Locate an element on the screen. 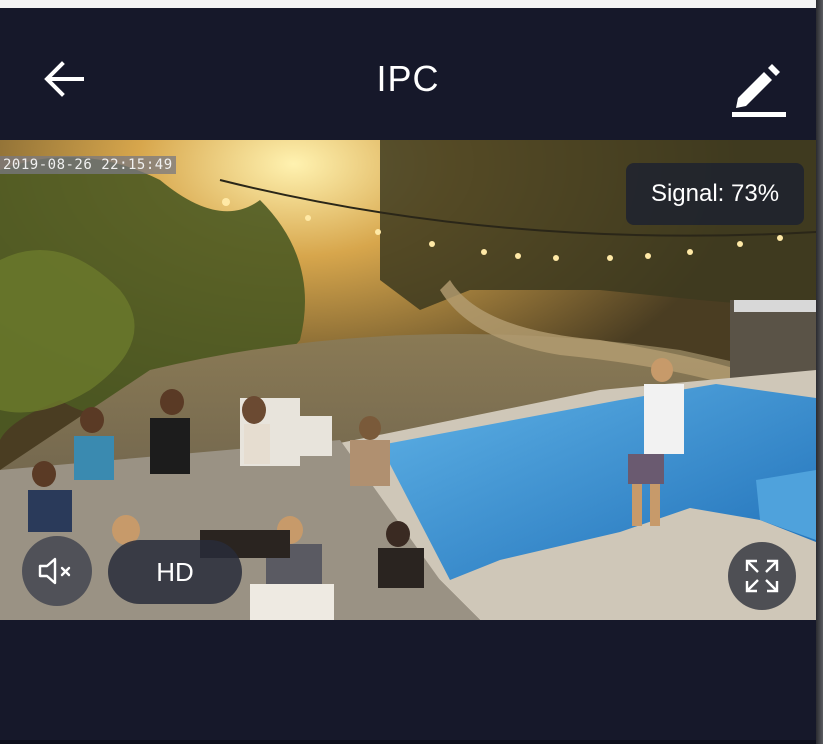  edit-button is located at coordinates (759, 88).